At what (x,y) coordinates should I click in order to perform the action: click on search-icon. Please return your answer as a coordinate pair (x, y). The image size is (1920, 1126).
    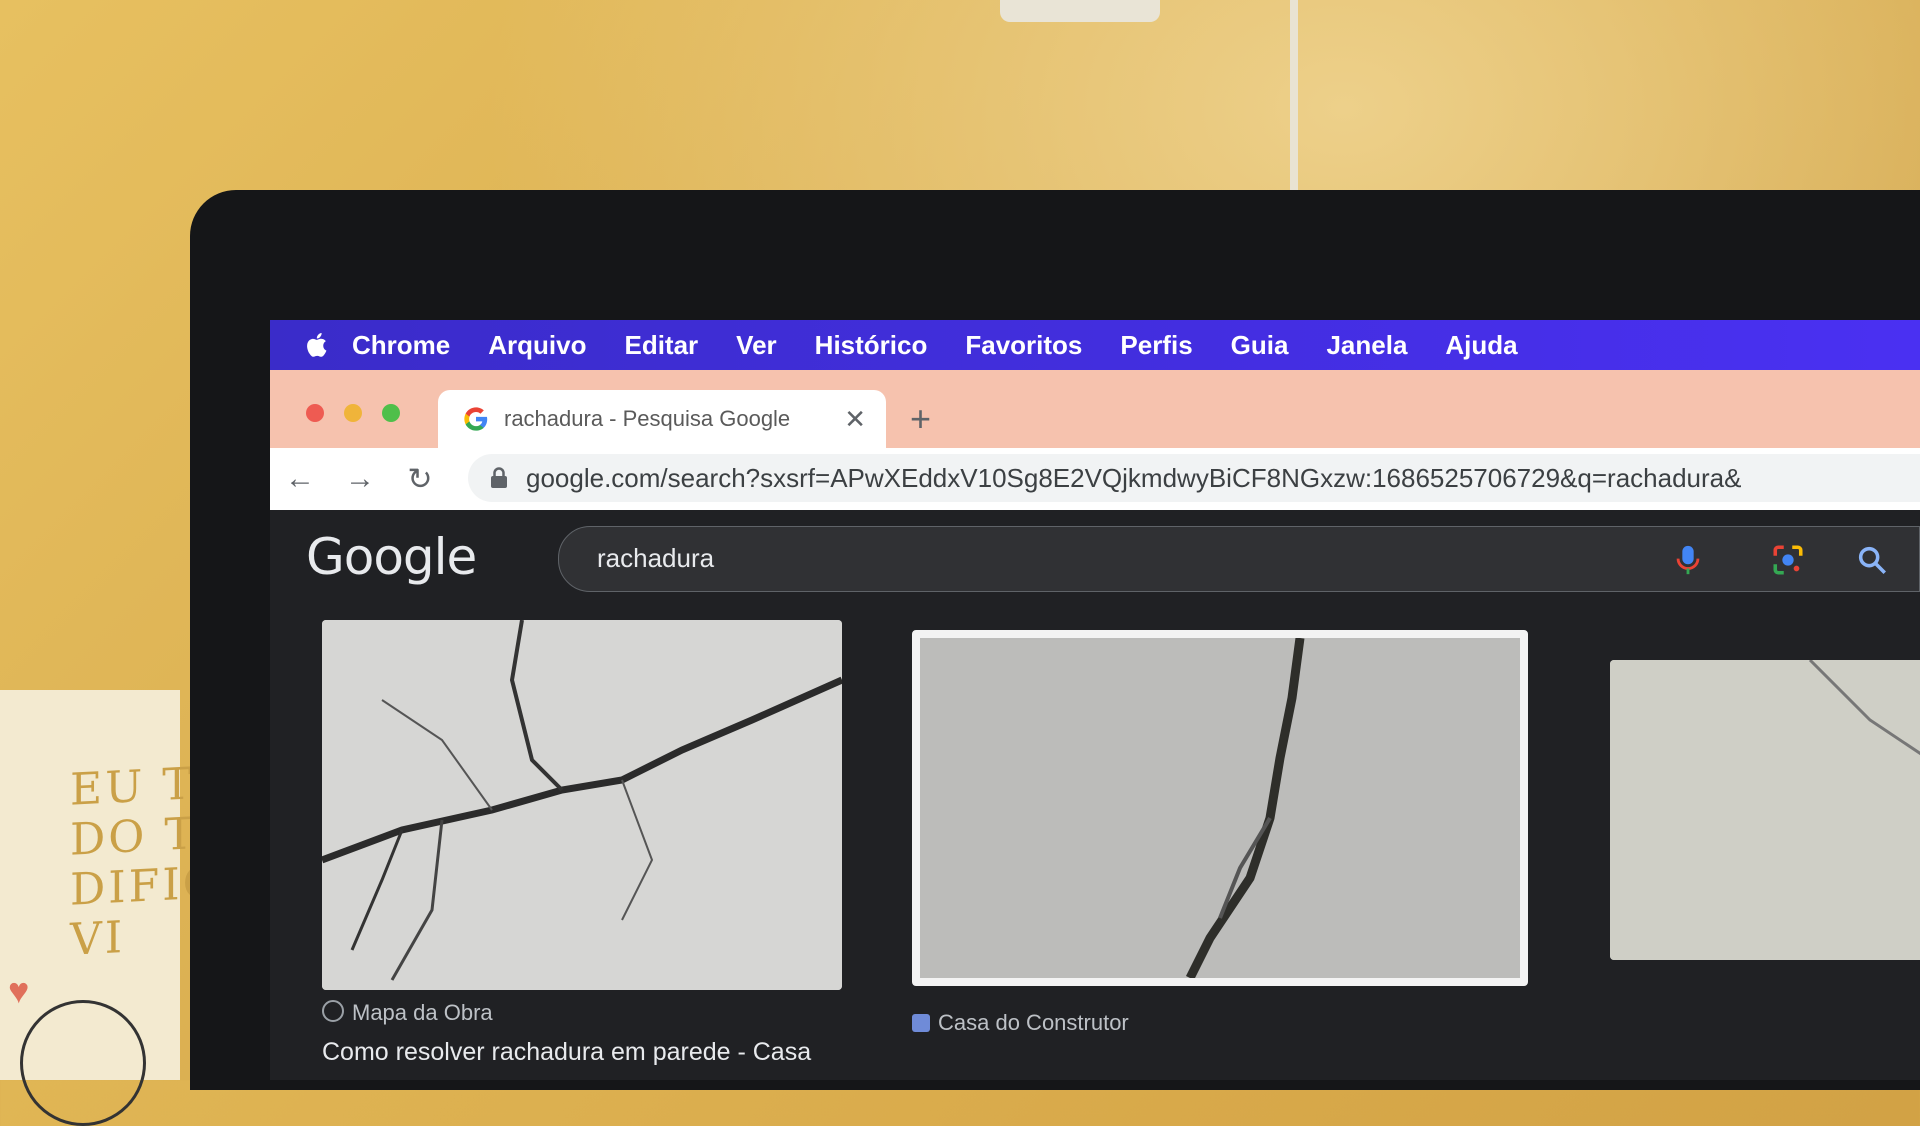
    Looking at the image, I should click on (1872, 560).